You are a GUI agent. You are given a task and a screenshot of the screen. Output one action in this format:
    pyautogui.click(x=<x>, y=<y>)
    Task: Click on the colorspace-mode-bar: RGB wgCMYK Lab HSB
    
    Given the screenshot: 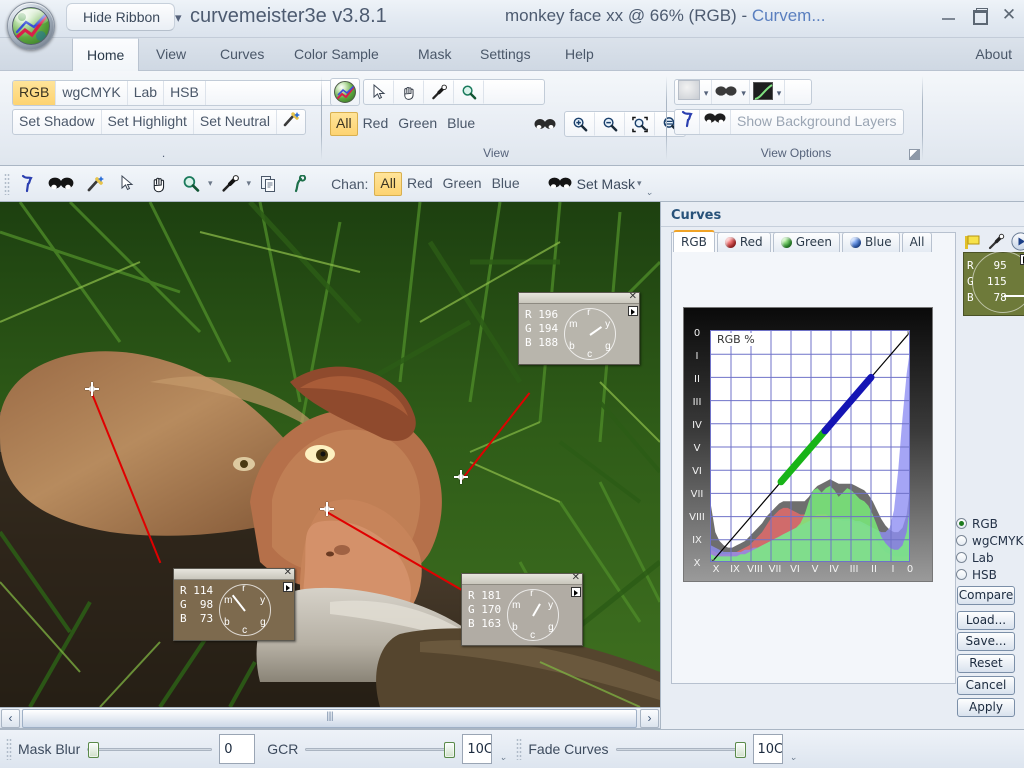 What is the action you would take?
    pyautogui.click(x=182, y=93)
    